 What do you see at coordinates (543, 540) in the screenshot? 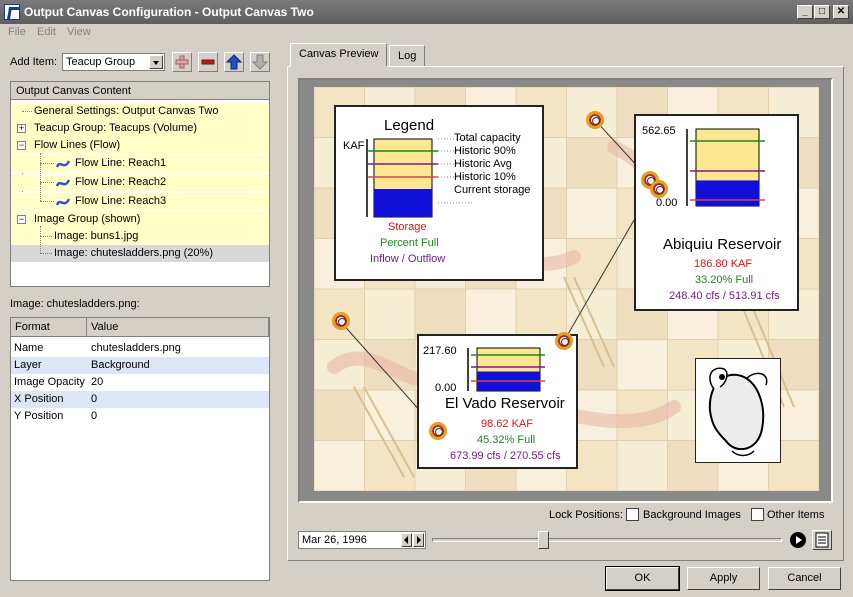
I see `timeline-slider-thumb` at bounding box center [543, 540].